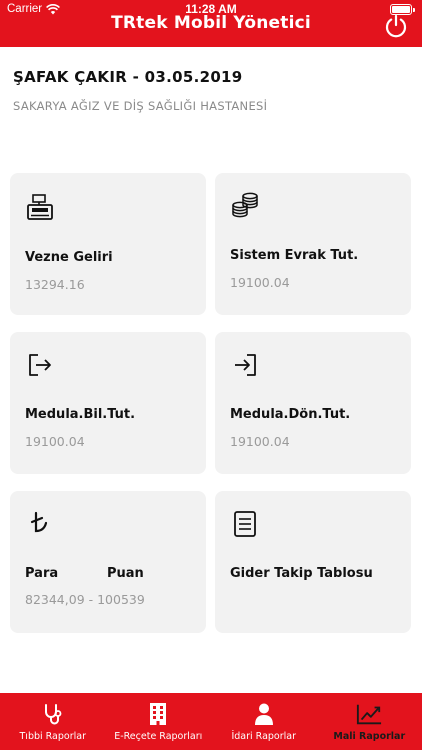 This screenshot has width=422, height=750. What do you see at coordinates (158, 714) in the screenshot?
I see `building-icon` at bounding box center [158, 714].